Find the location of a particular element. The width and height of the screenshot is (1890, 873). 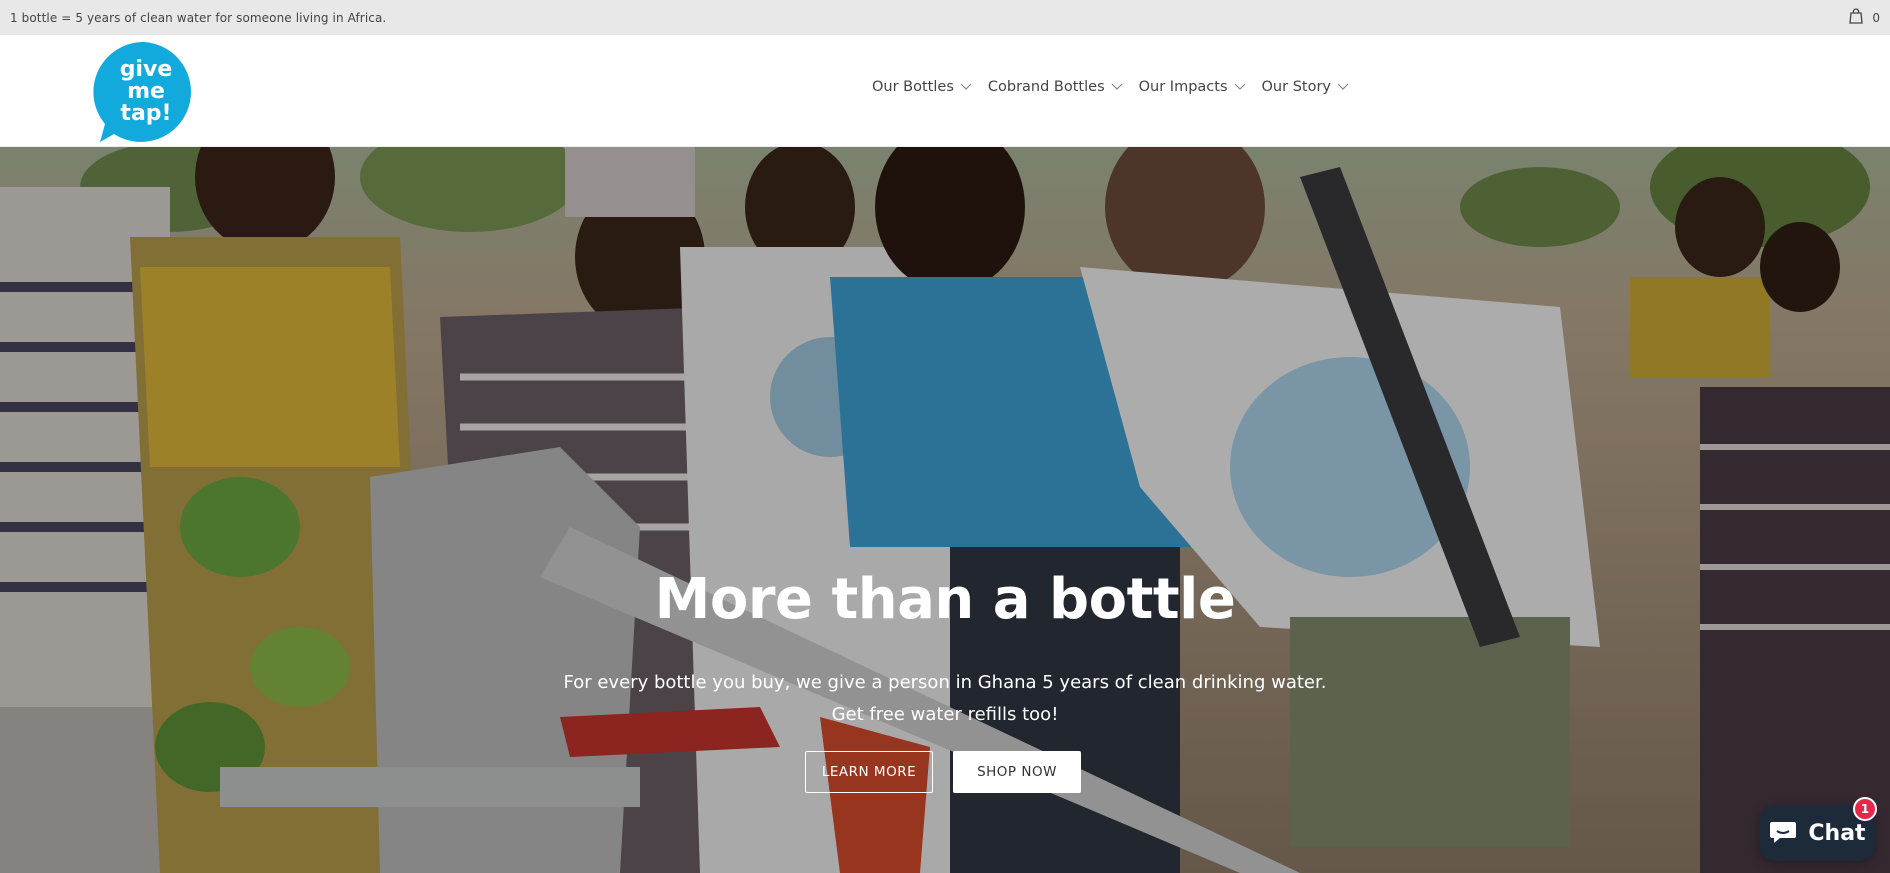

cart-button: 0 is located at coordinates (1864, 17).